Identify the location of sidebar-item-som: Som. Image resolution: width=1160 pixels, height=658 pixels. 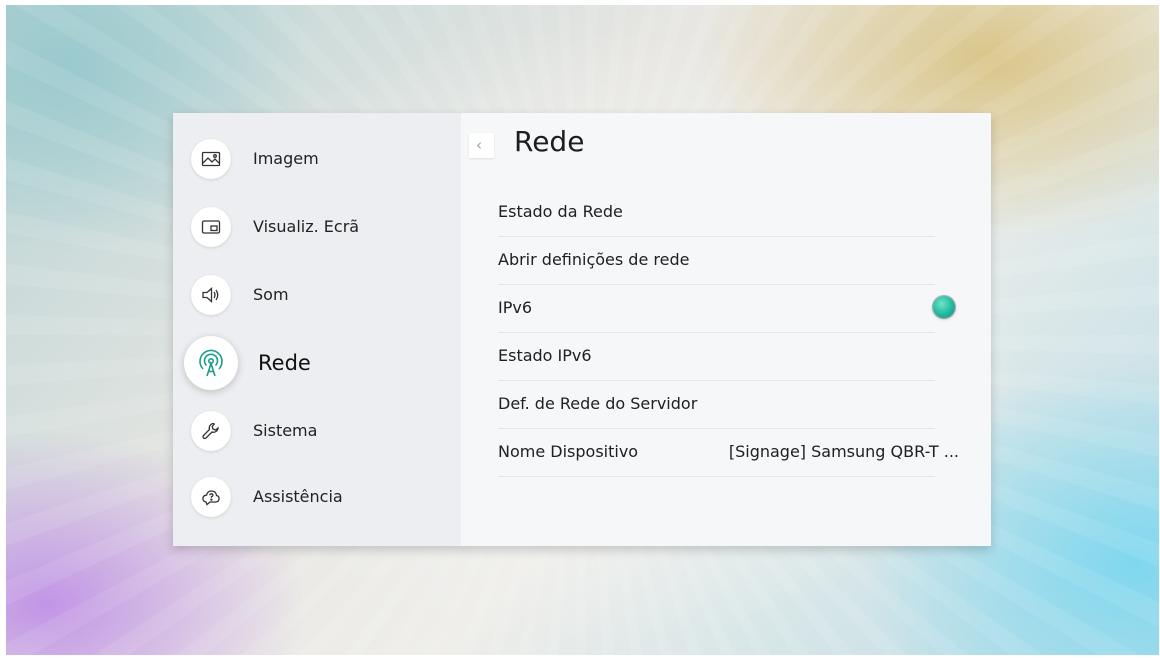
(321, 295).